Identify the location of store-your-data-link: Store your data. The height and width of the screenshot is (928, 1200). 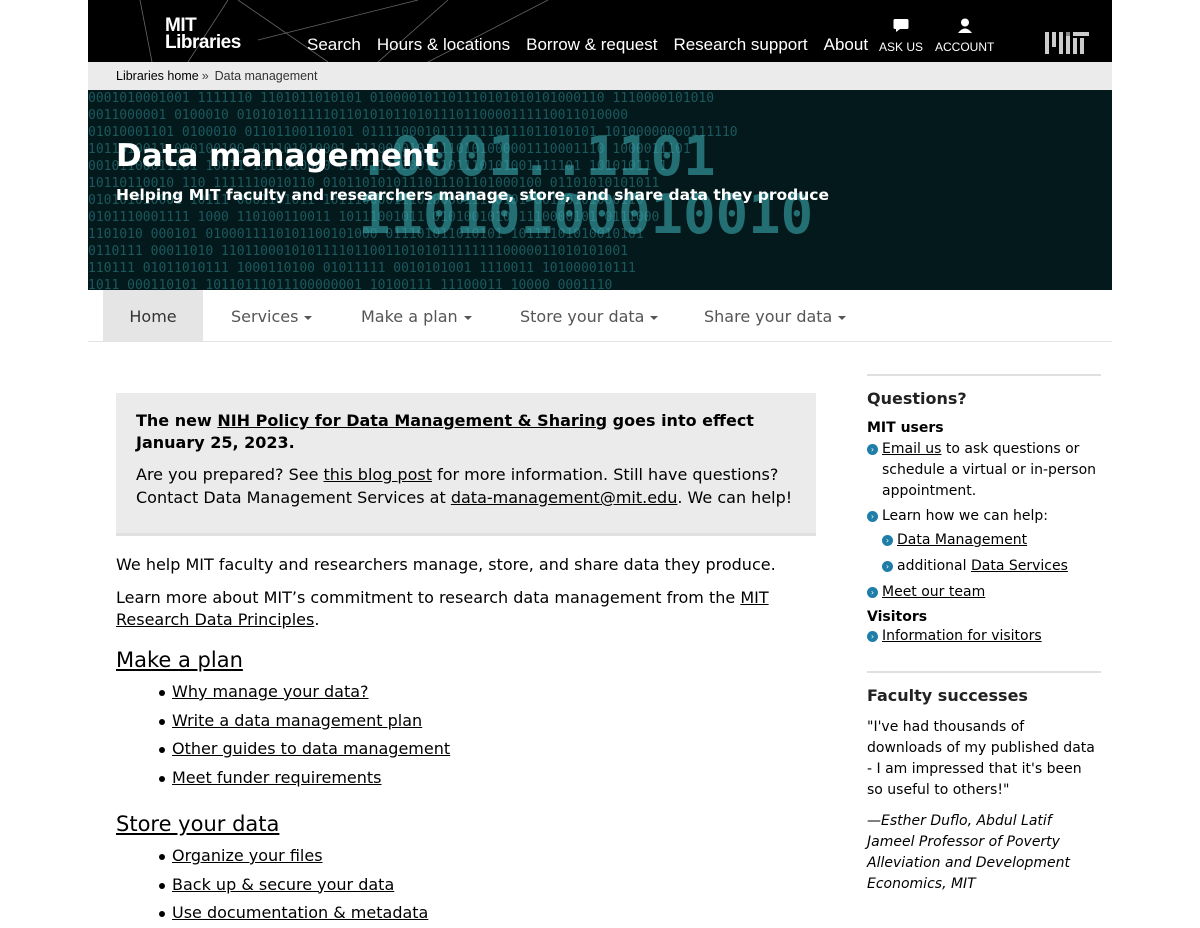
(197, 824).